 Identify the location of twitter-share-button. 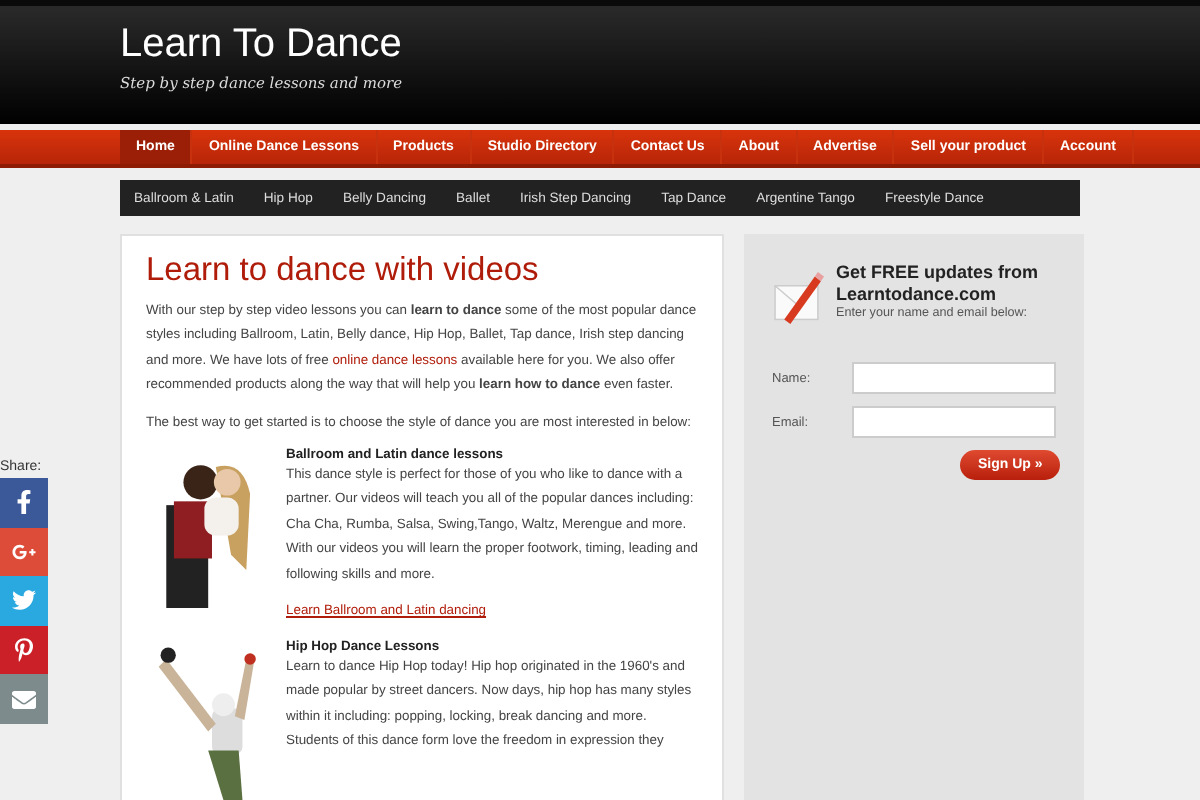
(24, 601).